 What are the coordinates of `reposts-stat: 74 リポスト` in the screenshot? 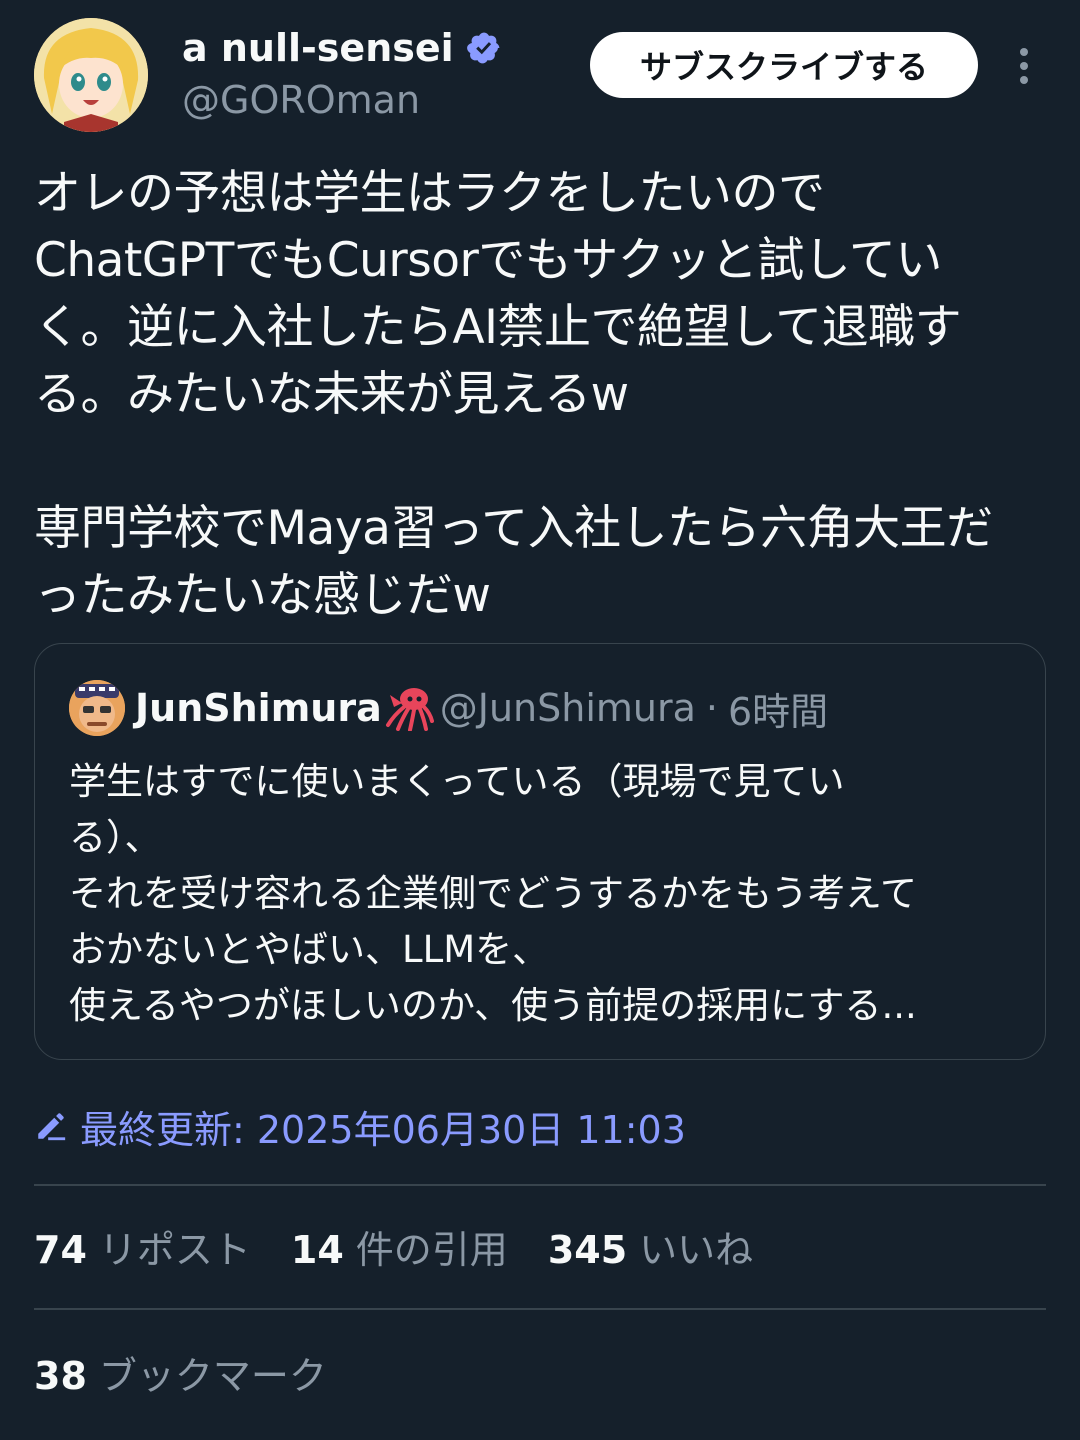 It's located at (142, 1250).